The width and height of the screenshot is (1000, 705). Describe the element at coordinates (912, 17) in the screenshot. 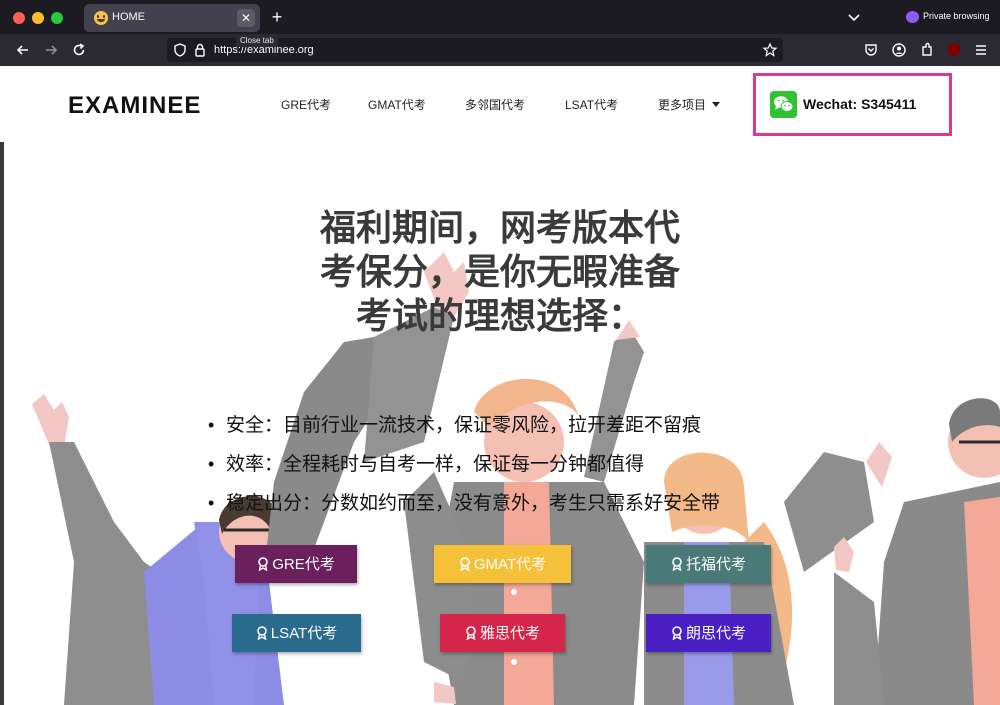

I see `private-browsing-icon` at that location.